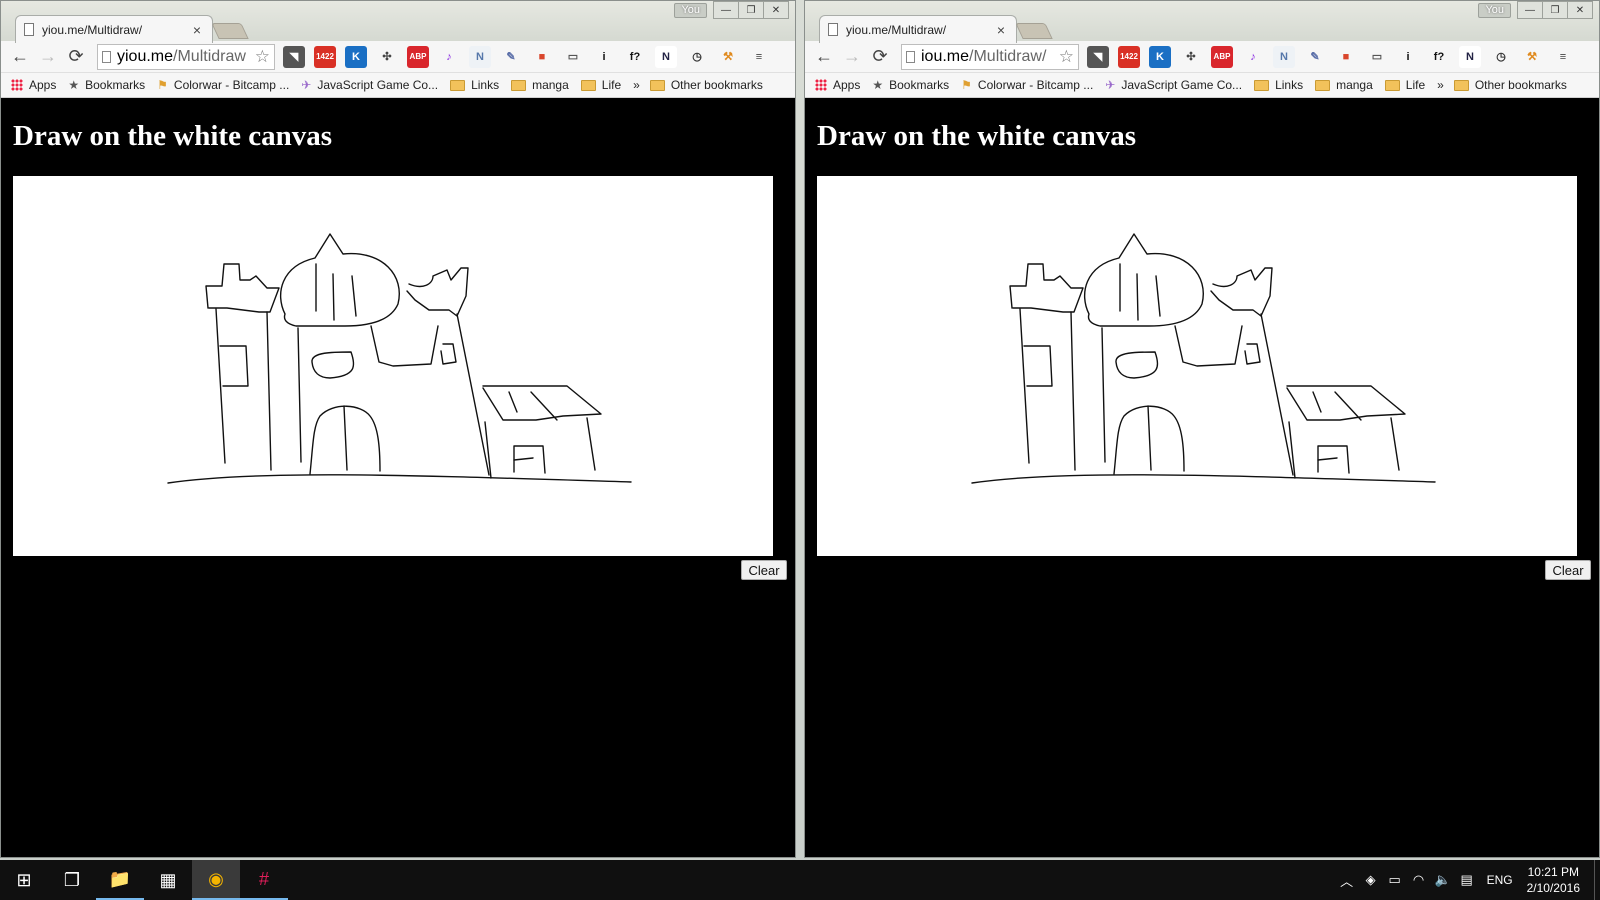  Describe the element at coordinates (1597, 880) in the screenshot. I see `show-desktop-button` at that location.